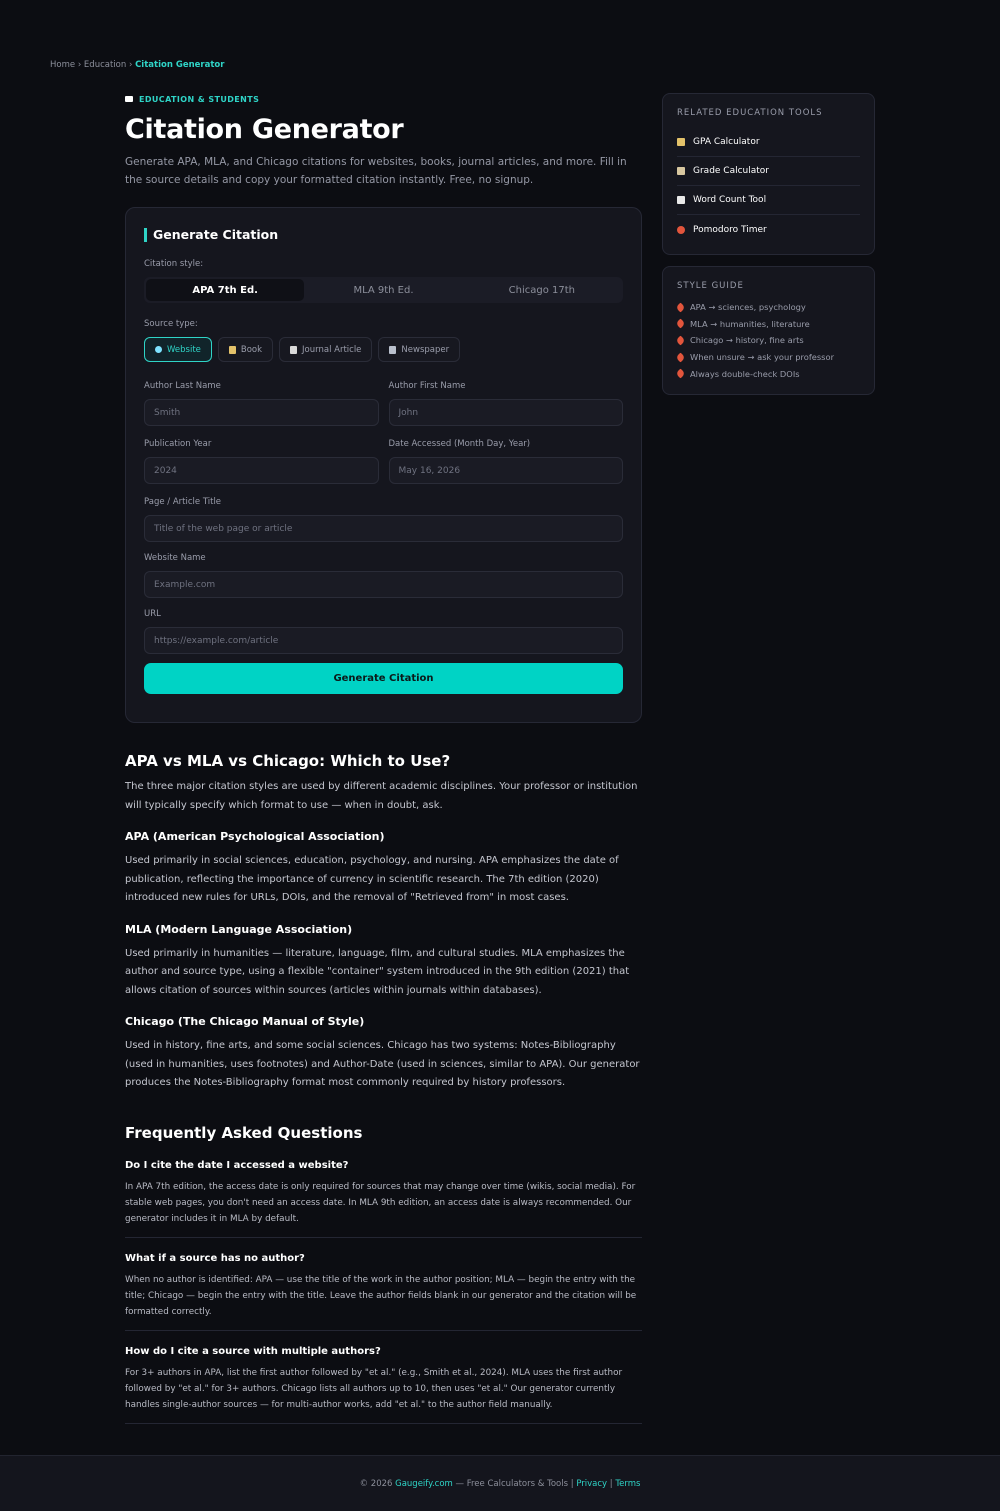 The height and width of the screenshot is (1511, 1000). I want to click on page-title: Citation Generator, so click(264, 129).